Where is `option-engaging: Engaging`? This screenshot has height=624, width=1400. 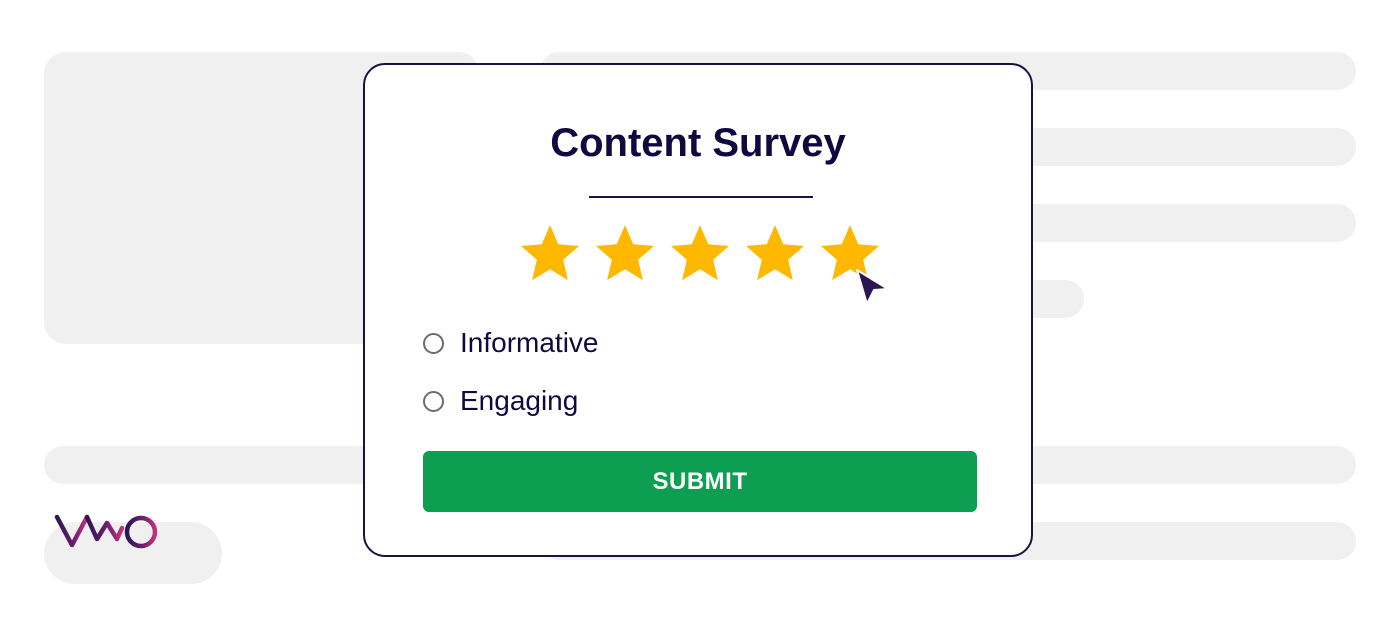 option-engaging: Engaging is located at coordinates (500, 401).